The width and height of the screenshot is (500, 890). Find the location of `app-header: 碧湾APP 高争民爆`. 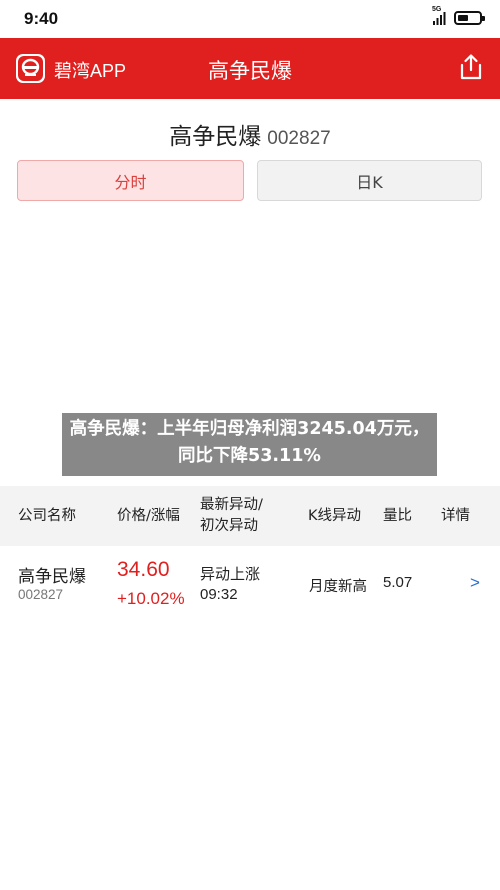

app-header: 碧湾APP 高争民爆 is located at coordinates (250, 68).